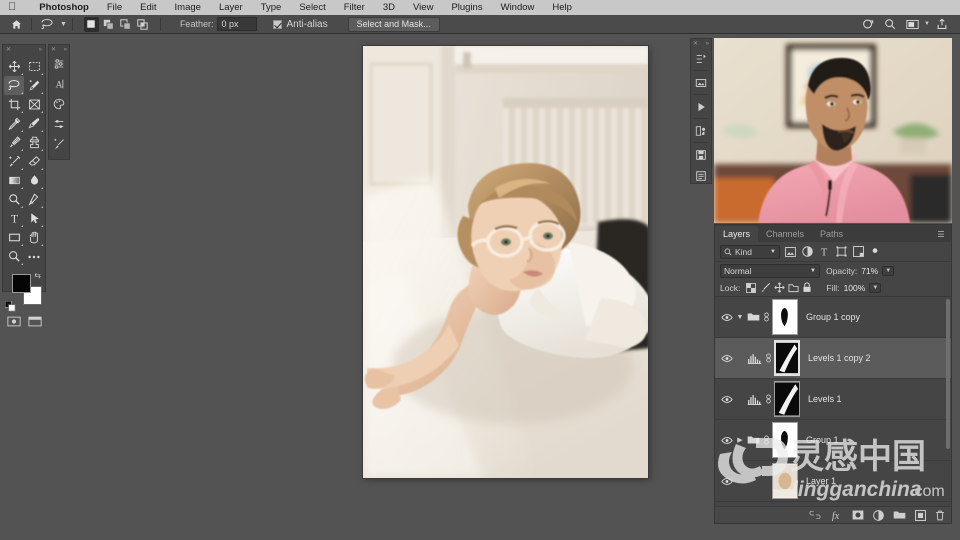  Describe the element at coordinates (941, 234) in the screenshot. I see `panel-menu-icon: ☰` at that location.